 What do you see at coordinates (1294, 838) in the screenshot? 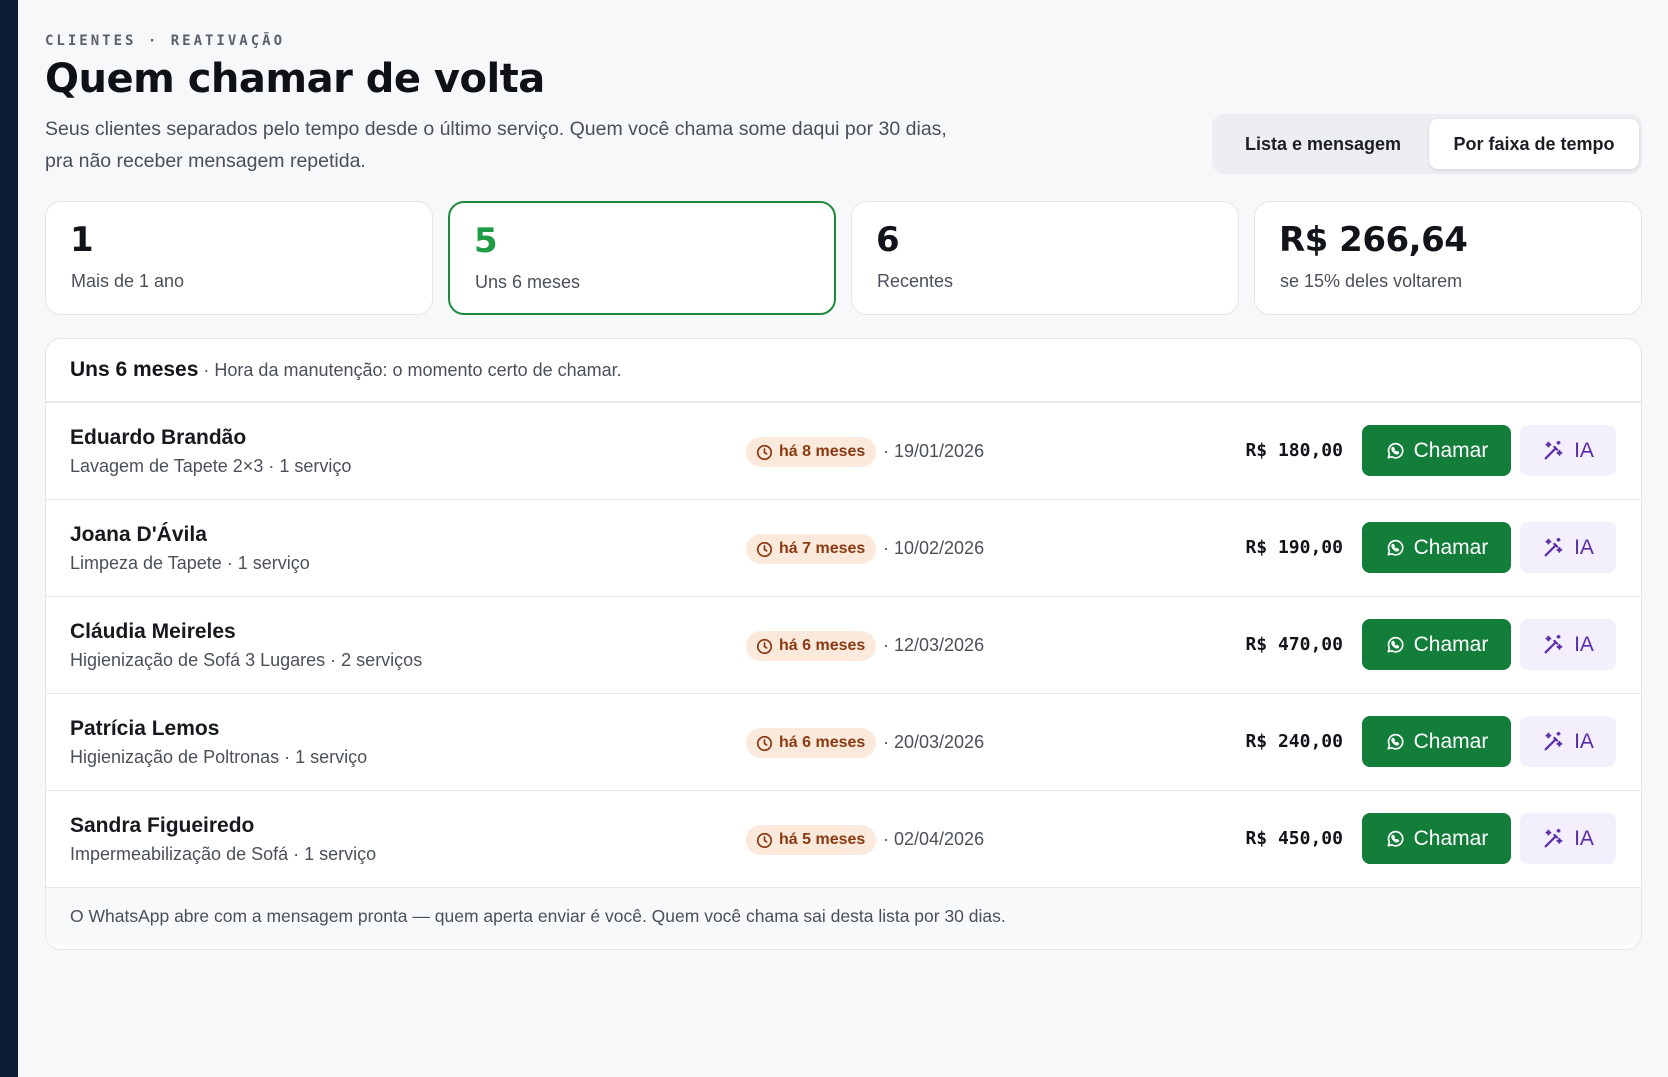
I see `client-value: R$ 450,00` at bounding box center [1294, 838].